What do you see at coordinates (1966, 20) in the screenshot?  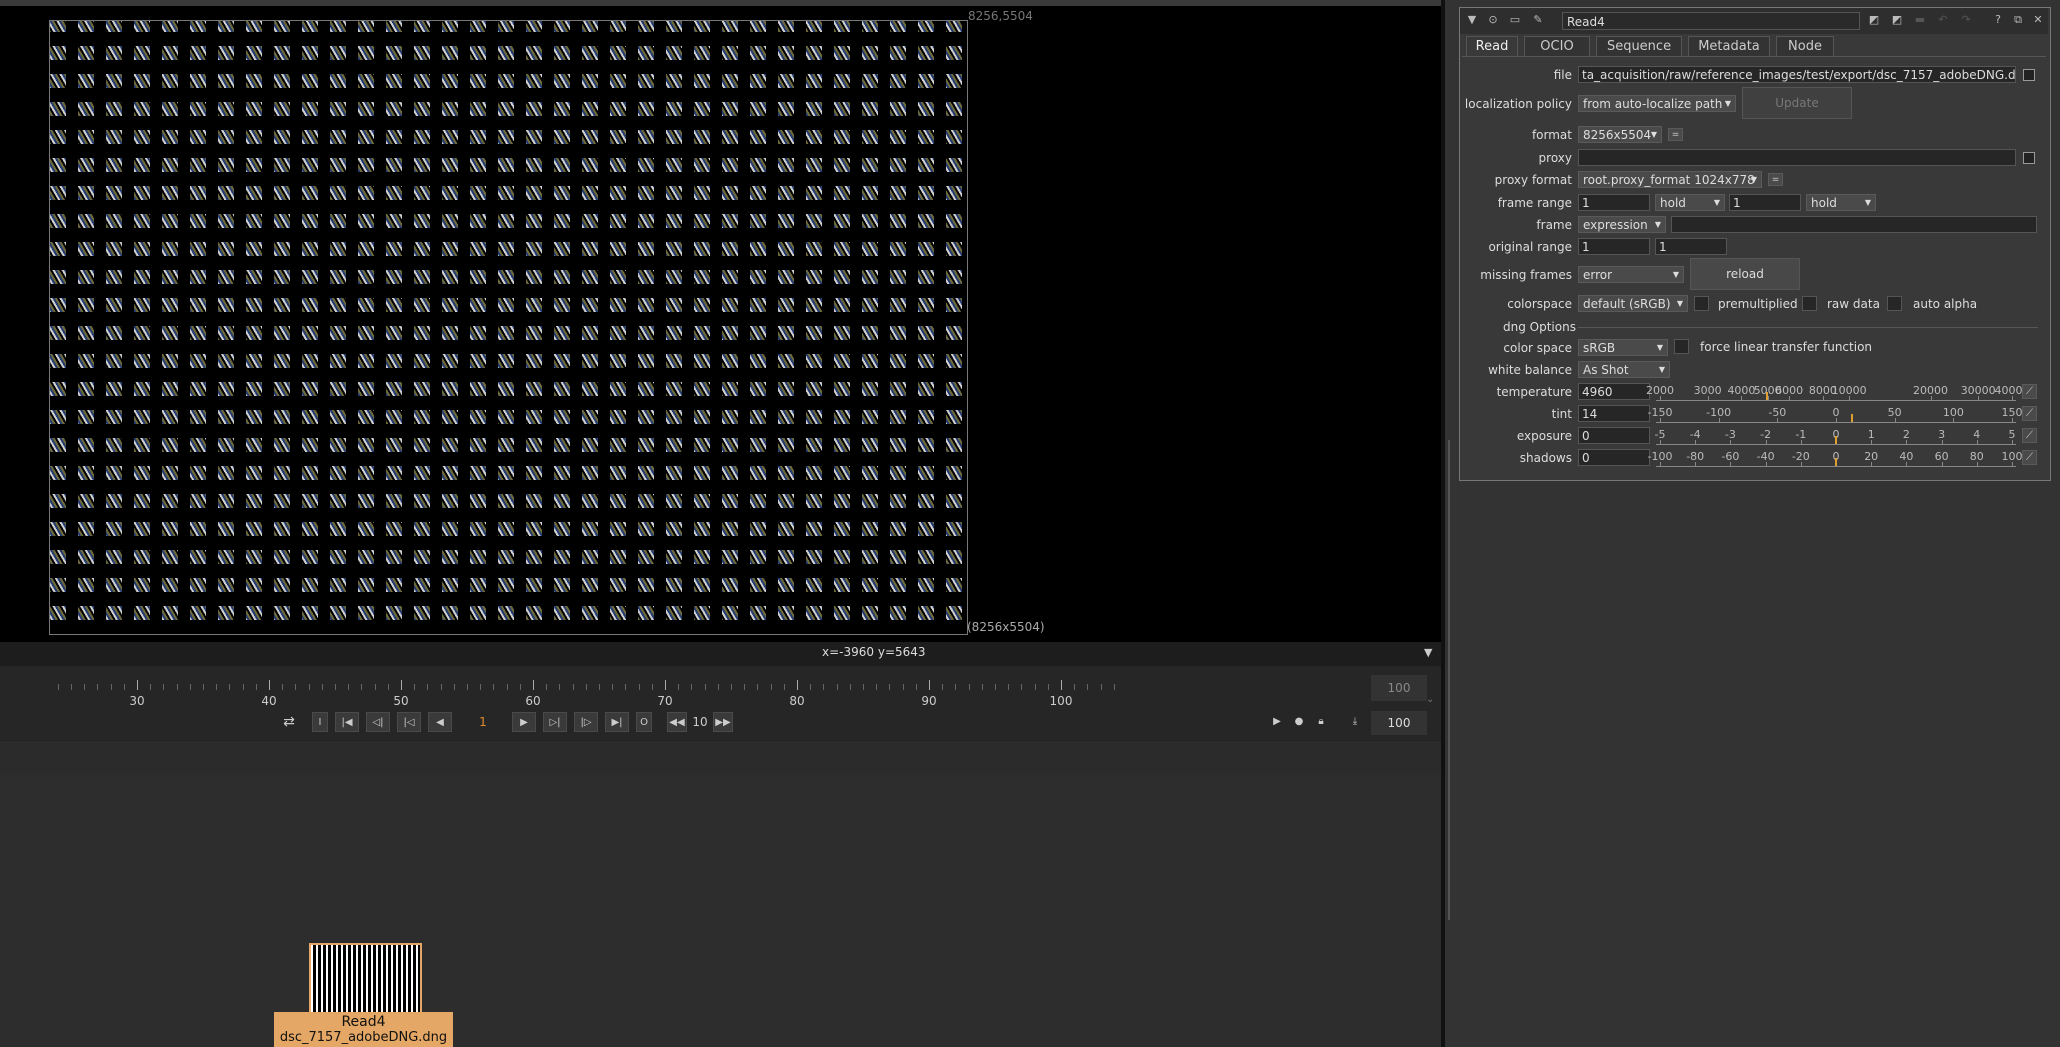 I see `redo-icon: ↷` at bounding box center [1966, 20].